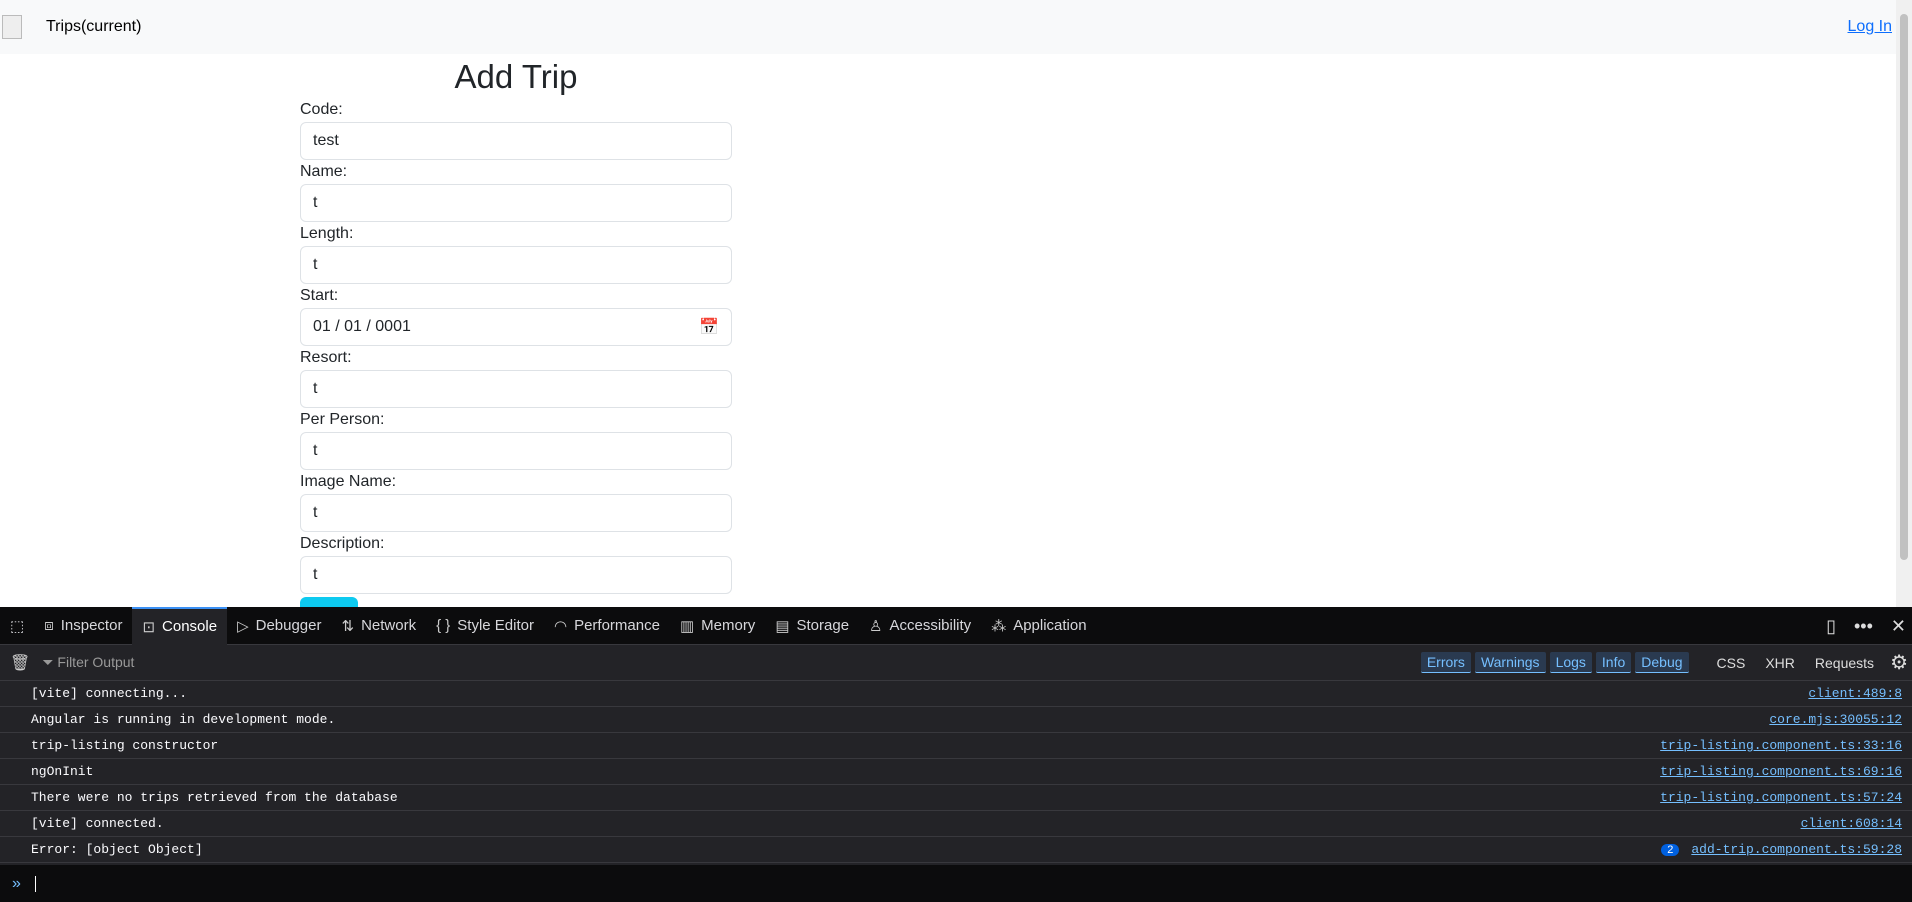 Image resolution: width=1912 pixels, height=902 pixels. I want to click on filter-debug: Debug, so click(1662, 662).